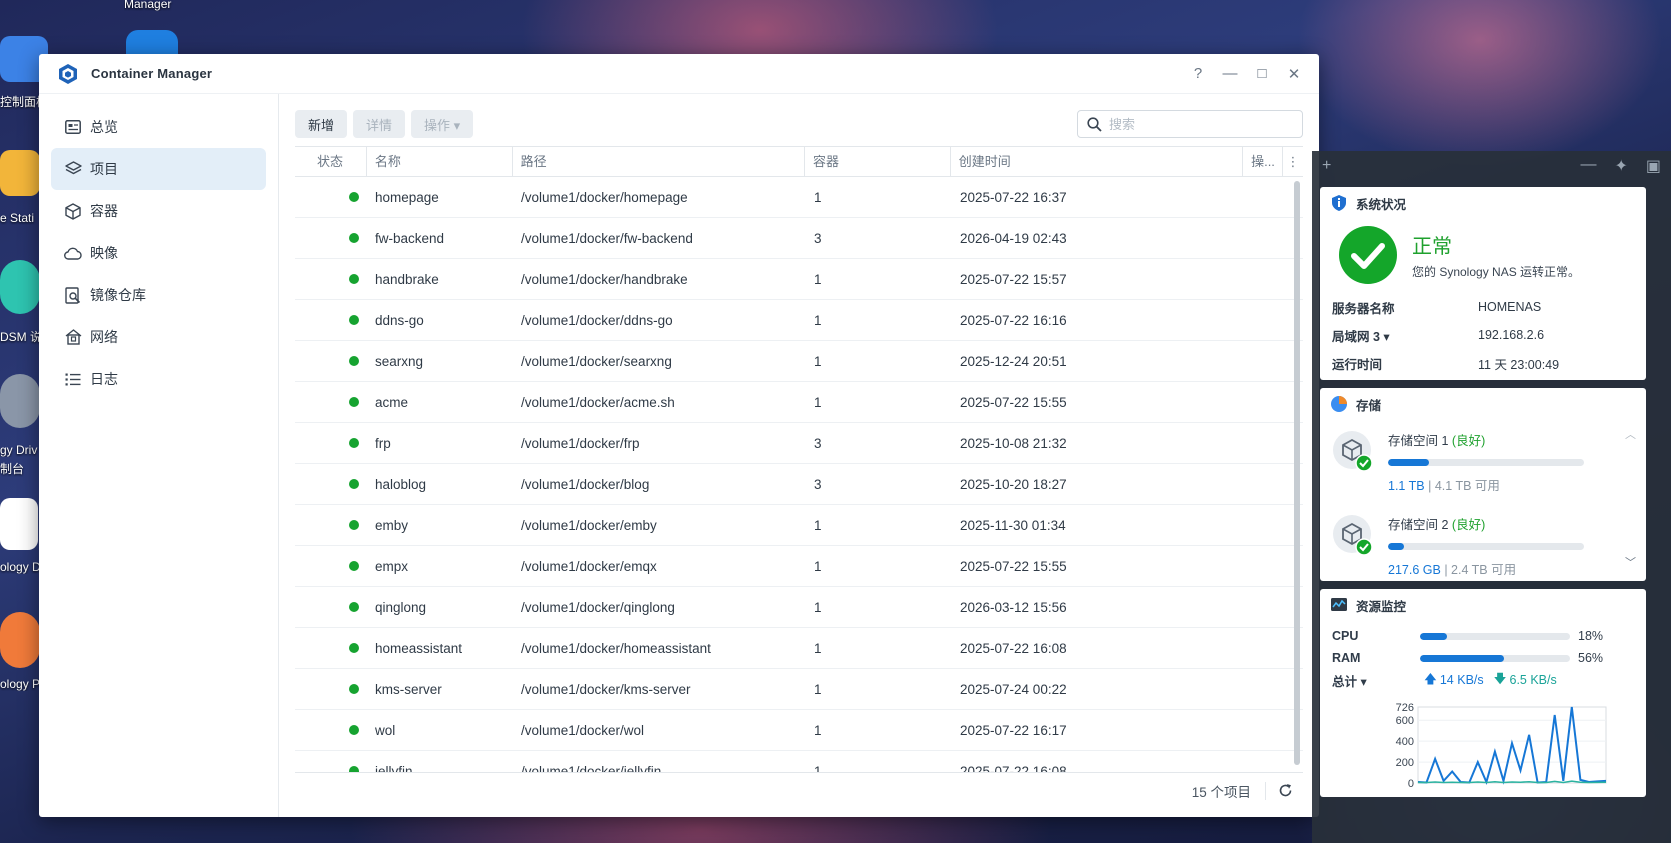 Image resolution: width=1671 pixels, height=843 pixels. I want to click on close-button: ✕, so click(1294, 74).